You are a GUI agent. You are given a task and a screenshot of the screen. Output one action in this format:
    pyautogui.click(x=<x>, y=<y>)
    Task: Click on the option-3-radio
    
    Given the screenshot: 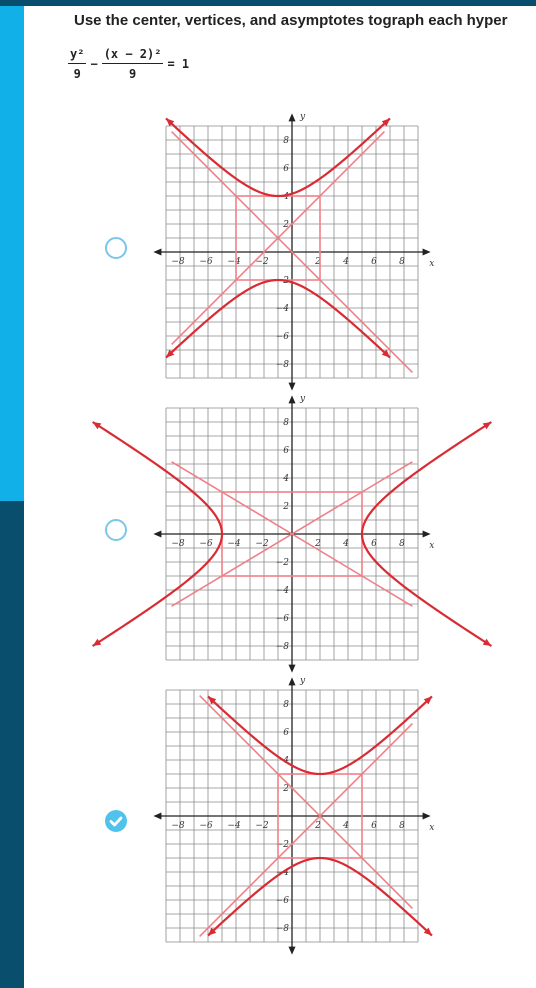 What is the action you would take?
    pyautogui.click(x=116, y=821)
    